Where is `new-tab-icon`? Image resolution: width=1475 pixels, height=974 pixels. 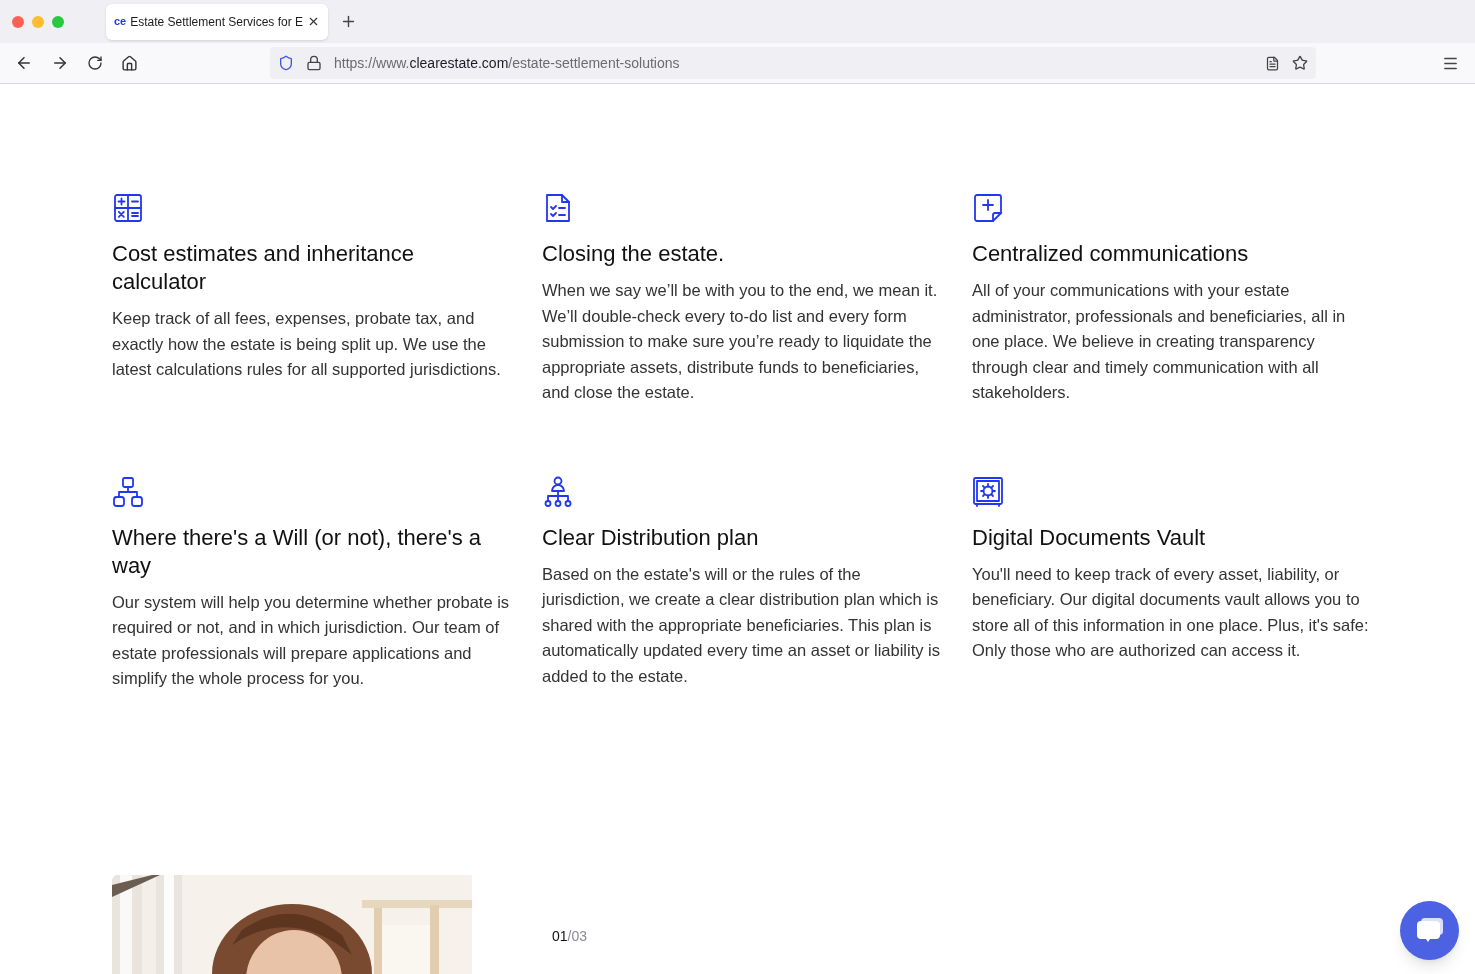 new-tab-icon is located at coordinates (348, 21).